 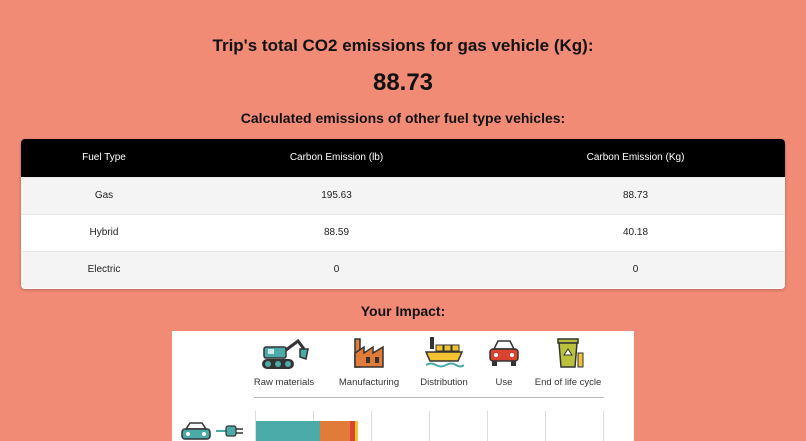 I want to click on stage-label: Manufacturing, so click(x=369, y=382).